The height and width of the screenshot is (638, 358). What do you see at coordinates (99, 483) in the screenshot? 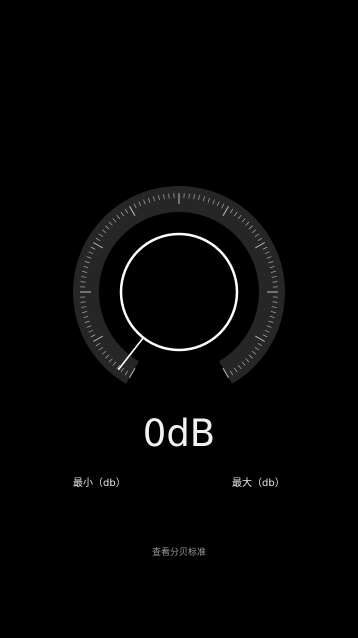
I see `min-db-label: 最小（db）` at bounding box center [99, 483].